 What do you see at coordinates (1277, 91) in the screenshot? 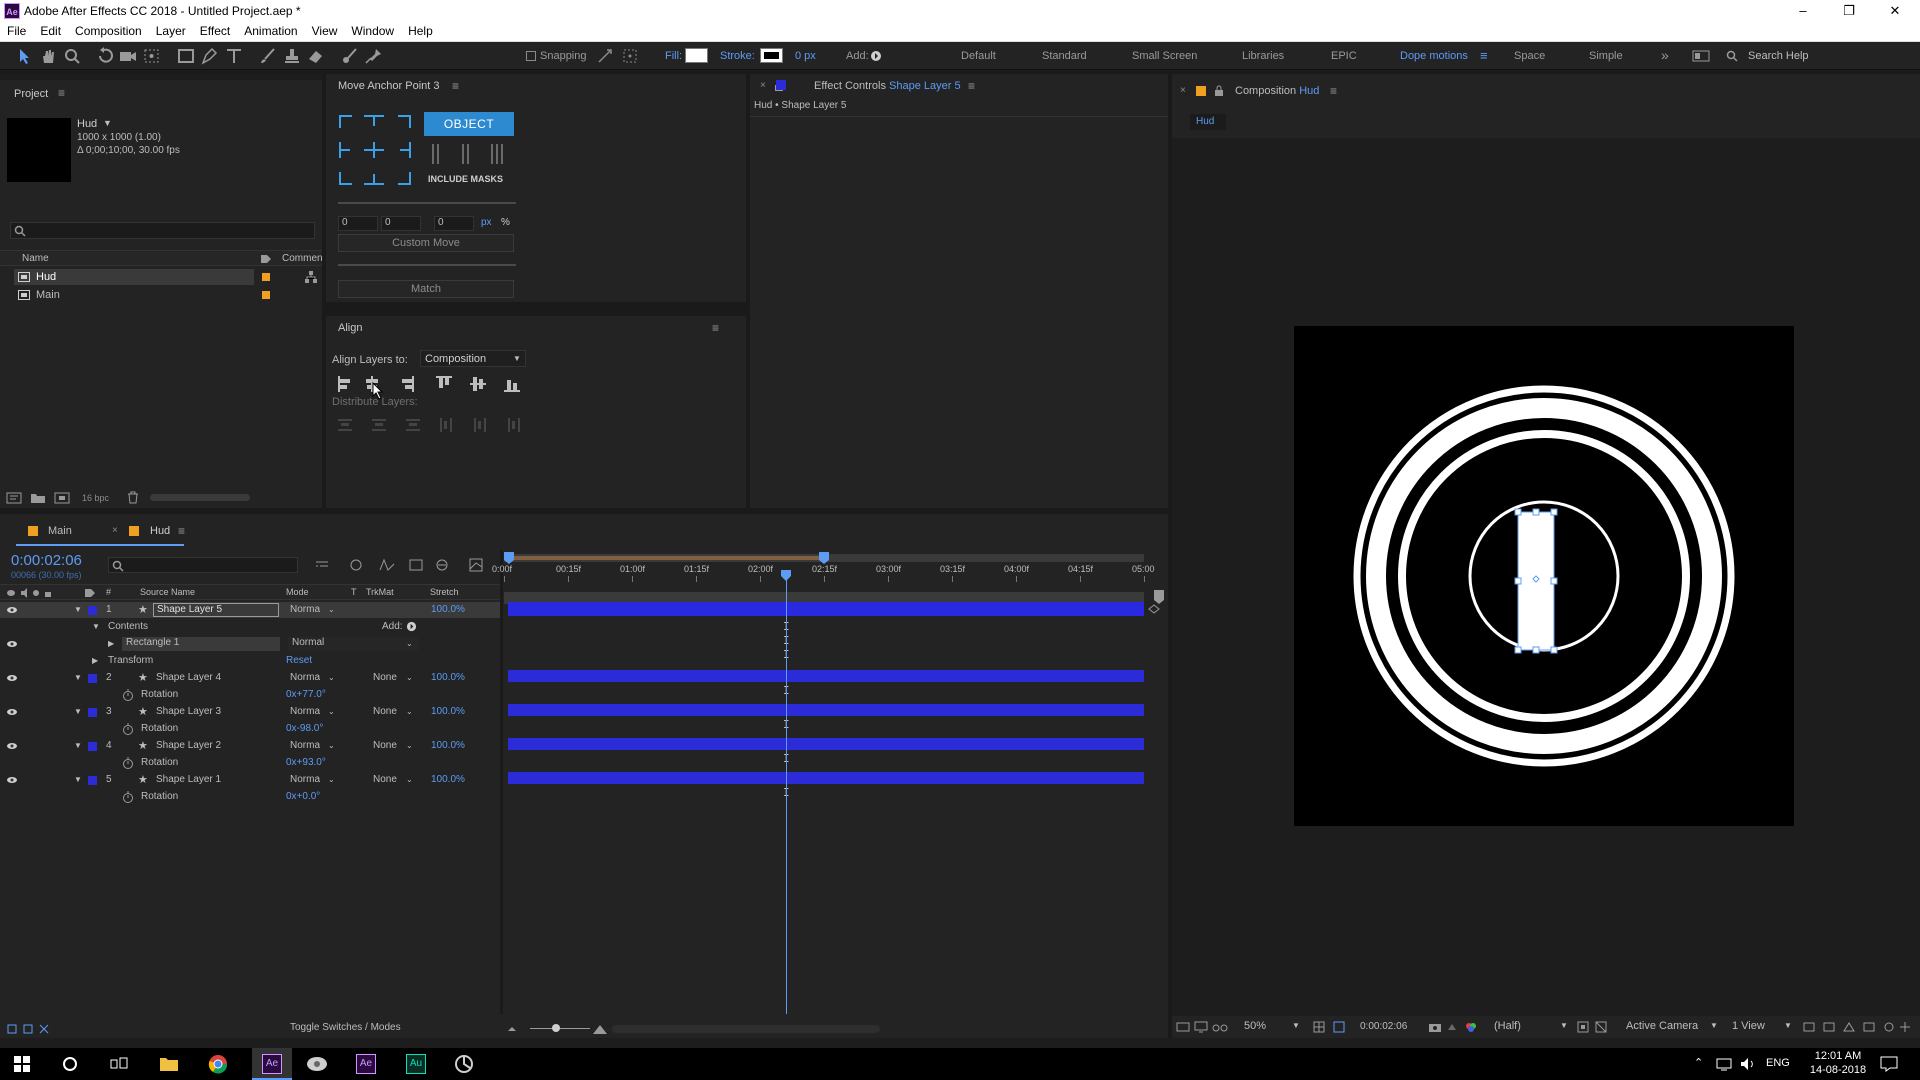
I see `composition-title: Composition Hud` at bounding box center [1277, 91].